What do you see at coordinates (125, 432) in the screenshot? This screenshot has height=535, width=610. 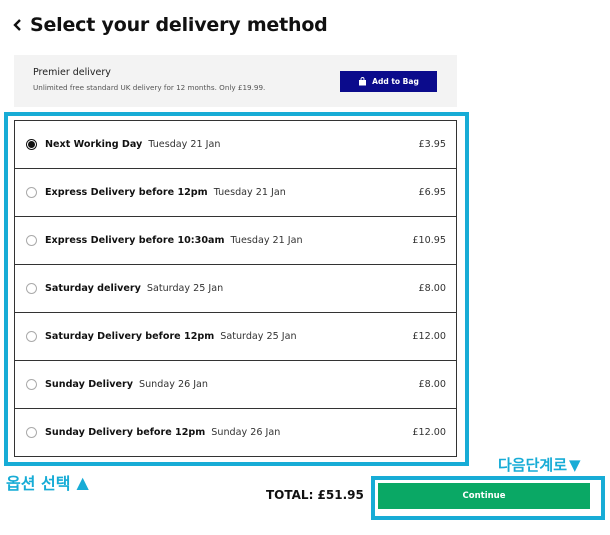 I see `option-name: Sunday Delivery before 12pm` at bounding box center [125, 432].